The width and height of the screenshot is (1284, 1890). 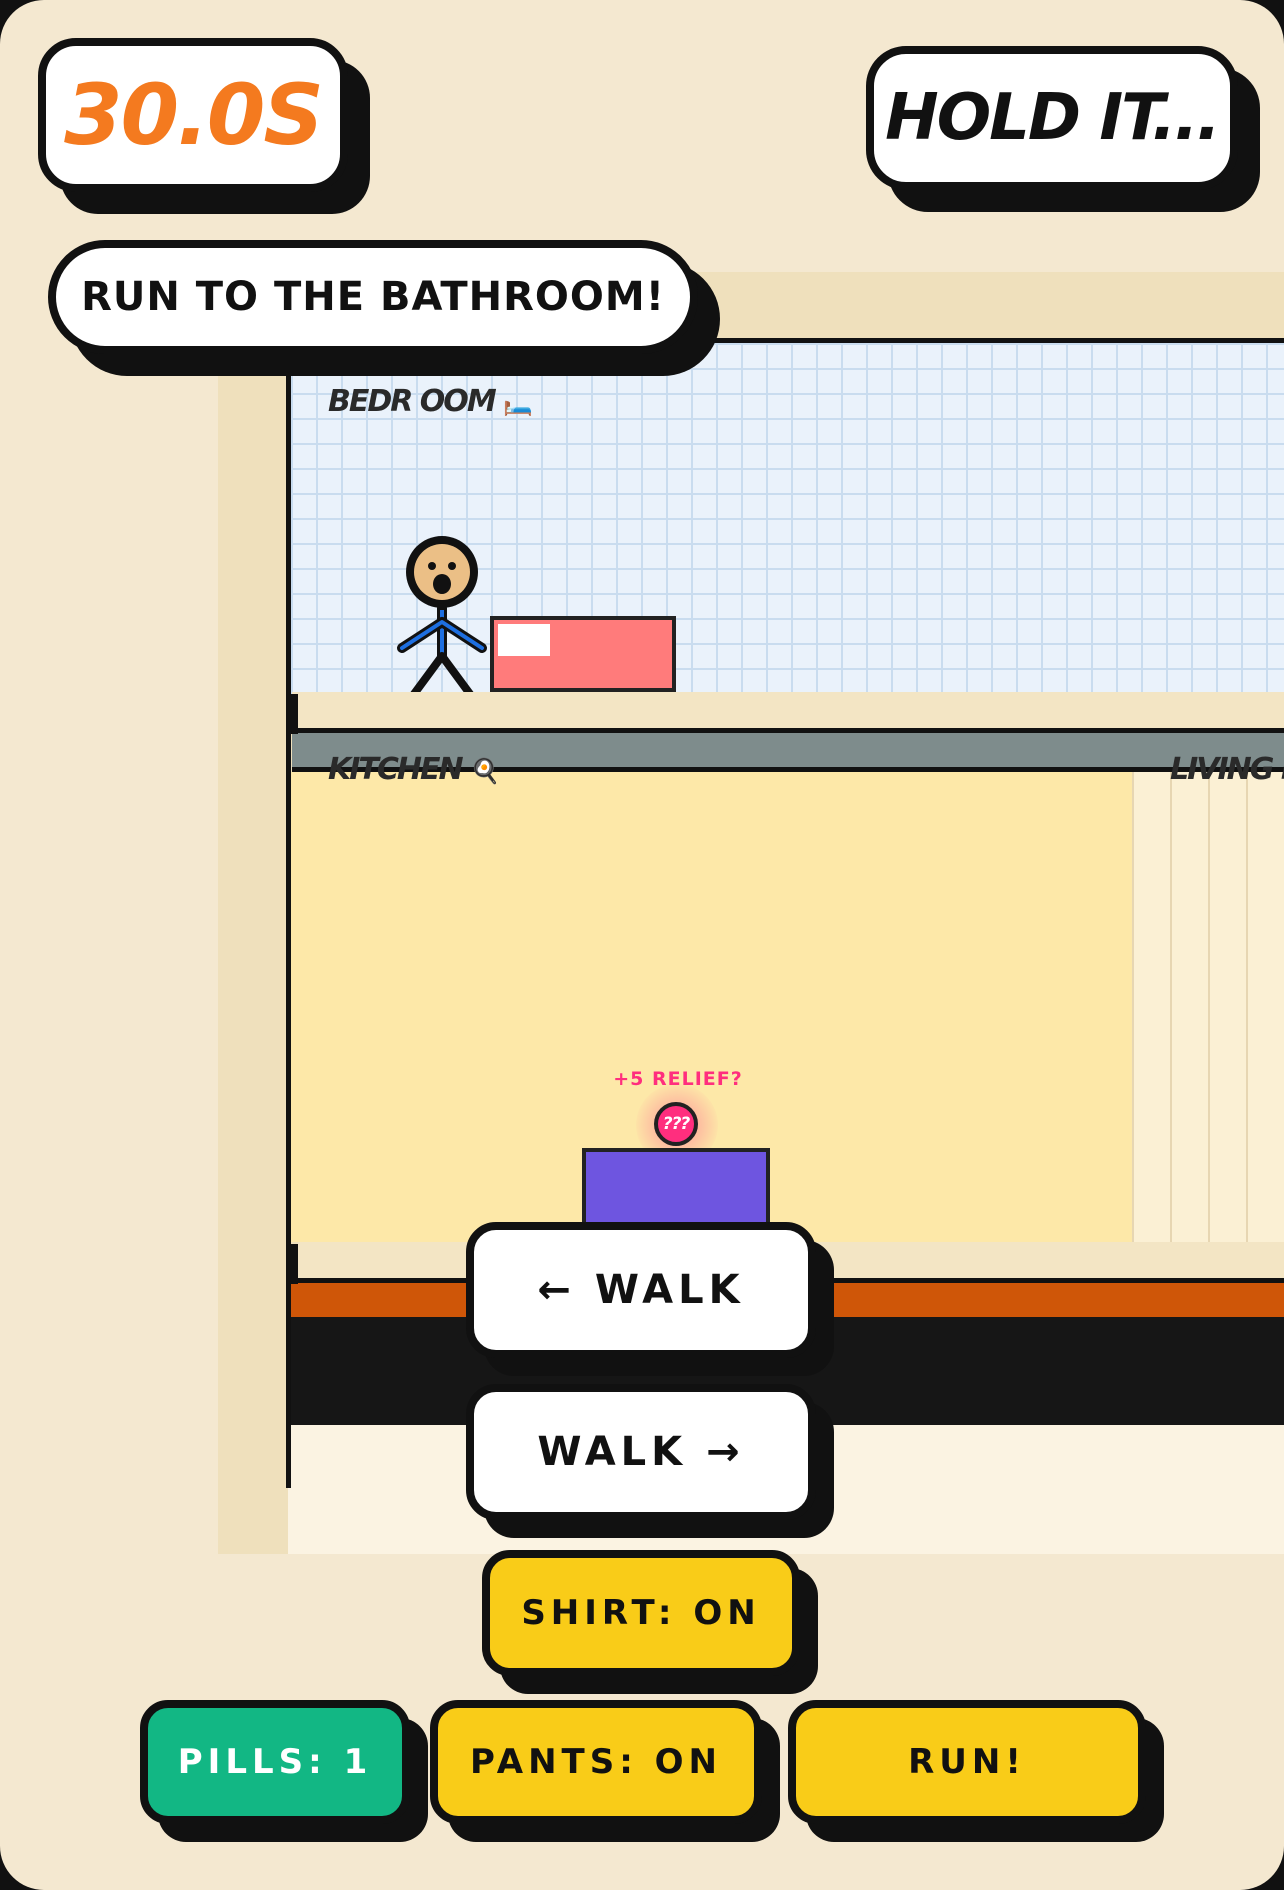 What do you see at coordinates (412, 401) in the screenshot?
I see `bedroom-label-text: BEDR OOM` at bounding box center [412, 401].